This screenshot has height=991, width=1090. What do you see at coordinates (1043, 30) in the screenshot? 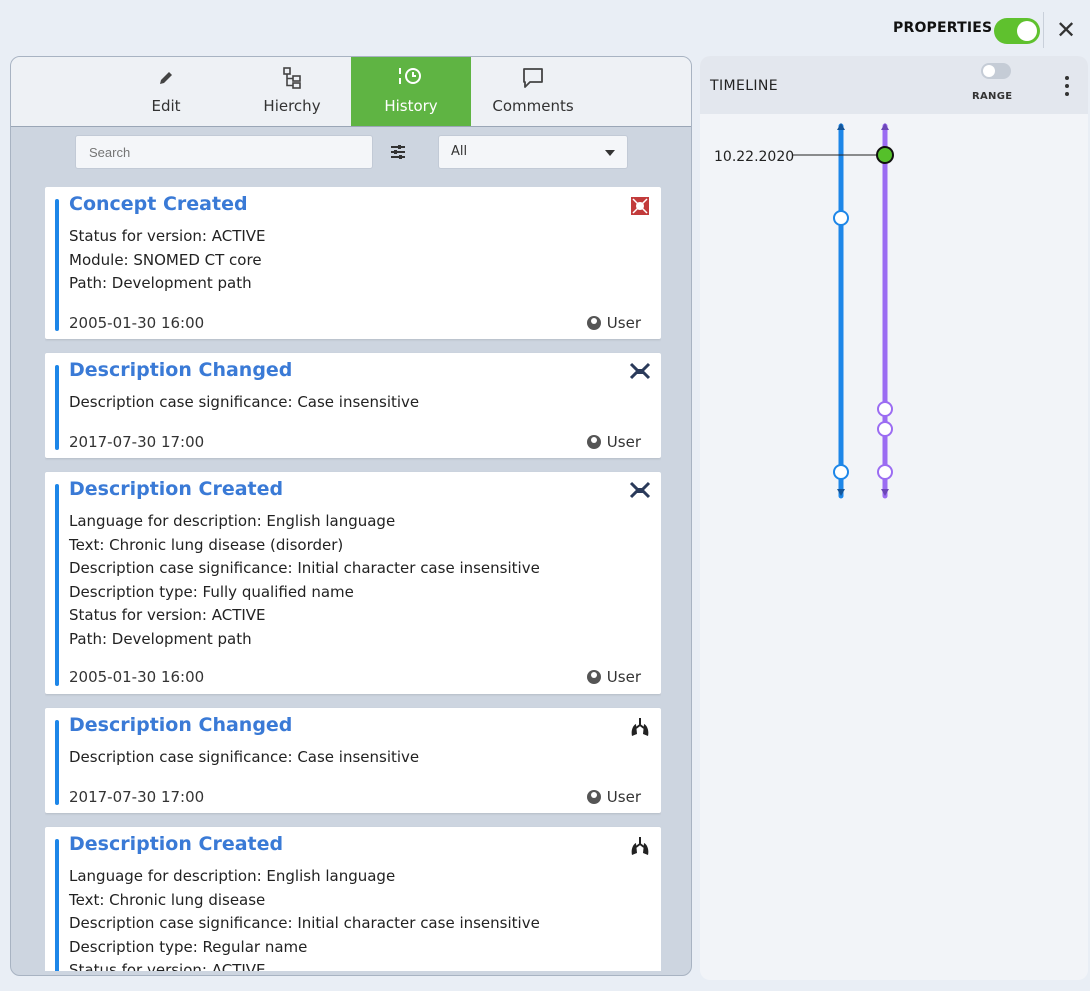
I see `divider` at bounding box center [1043, 30].